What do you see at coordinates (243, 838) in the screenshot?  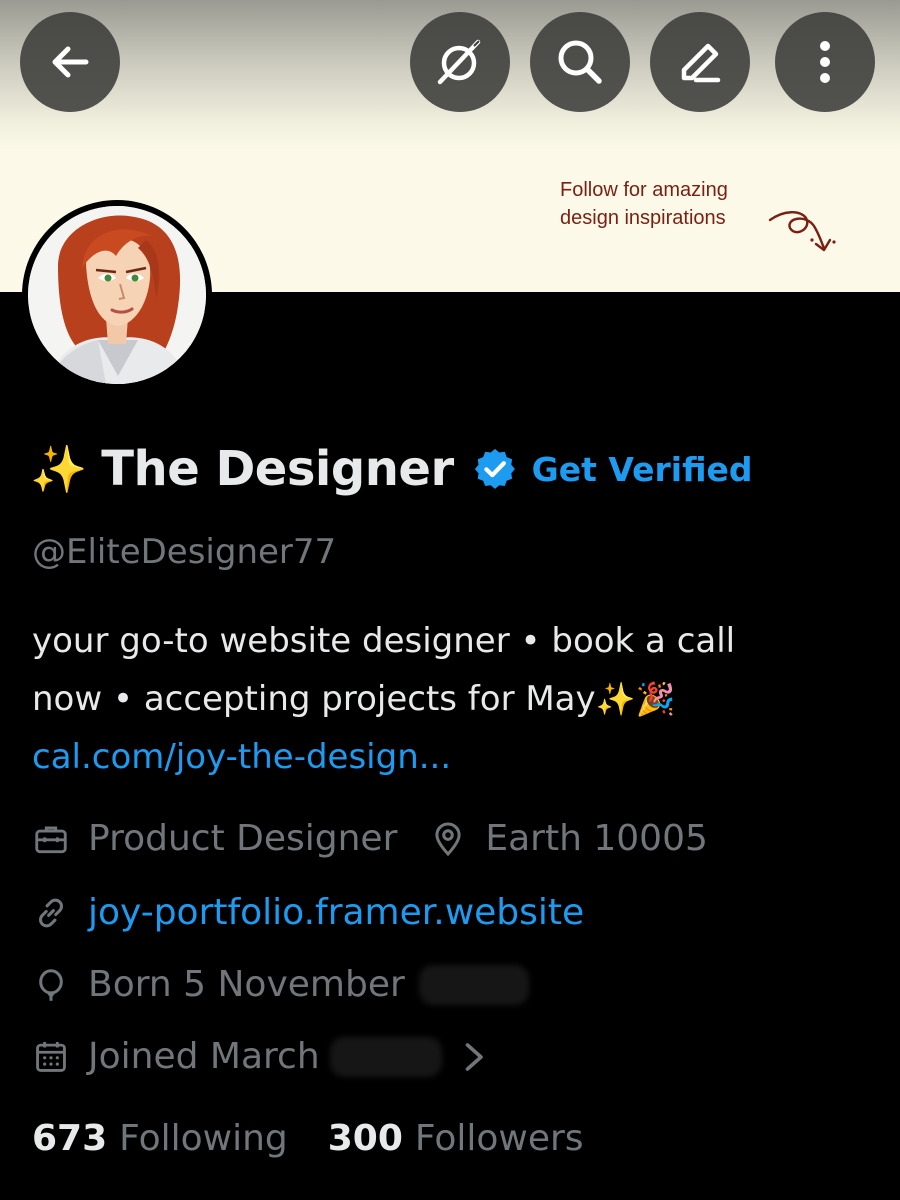 I see `profession-text: Product Designer` at bounding box center [243, 838].